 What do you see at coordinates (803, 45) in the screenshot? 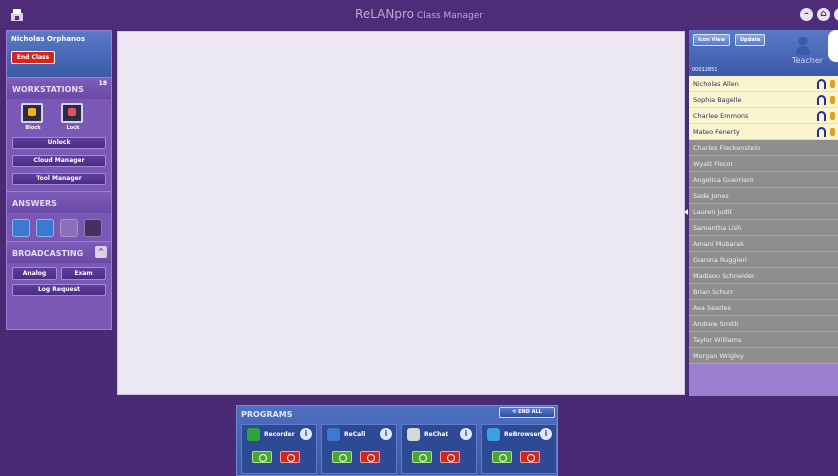
I see `teacher-avatar-icon` at bounding box center [803, 45].